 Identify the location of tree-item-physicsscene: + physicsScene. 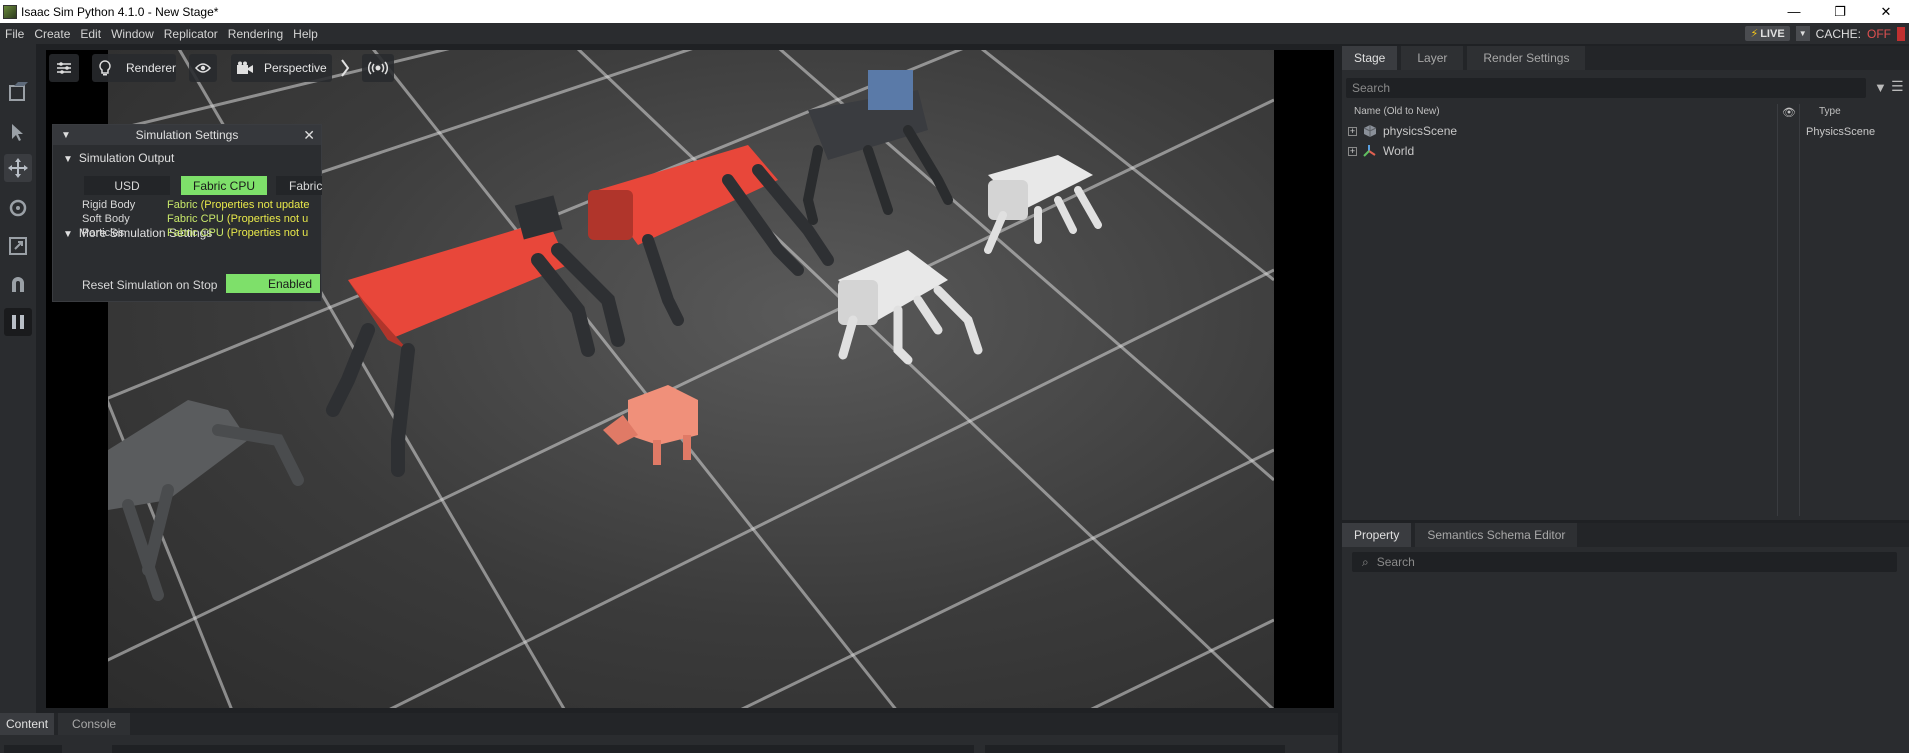
(1402, 131).